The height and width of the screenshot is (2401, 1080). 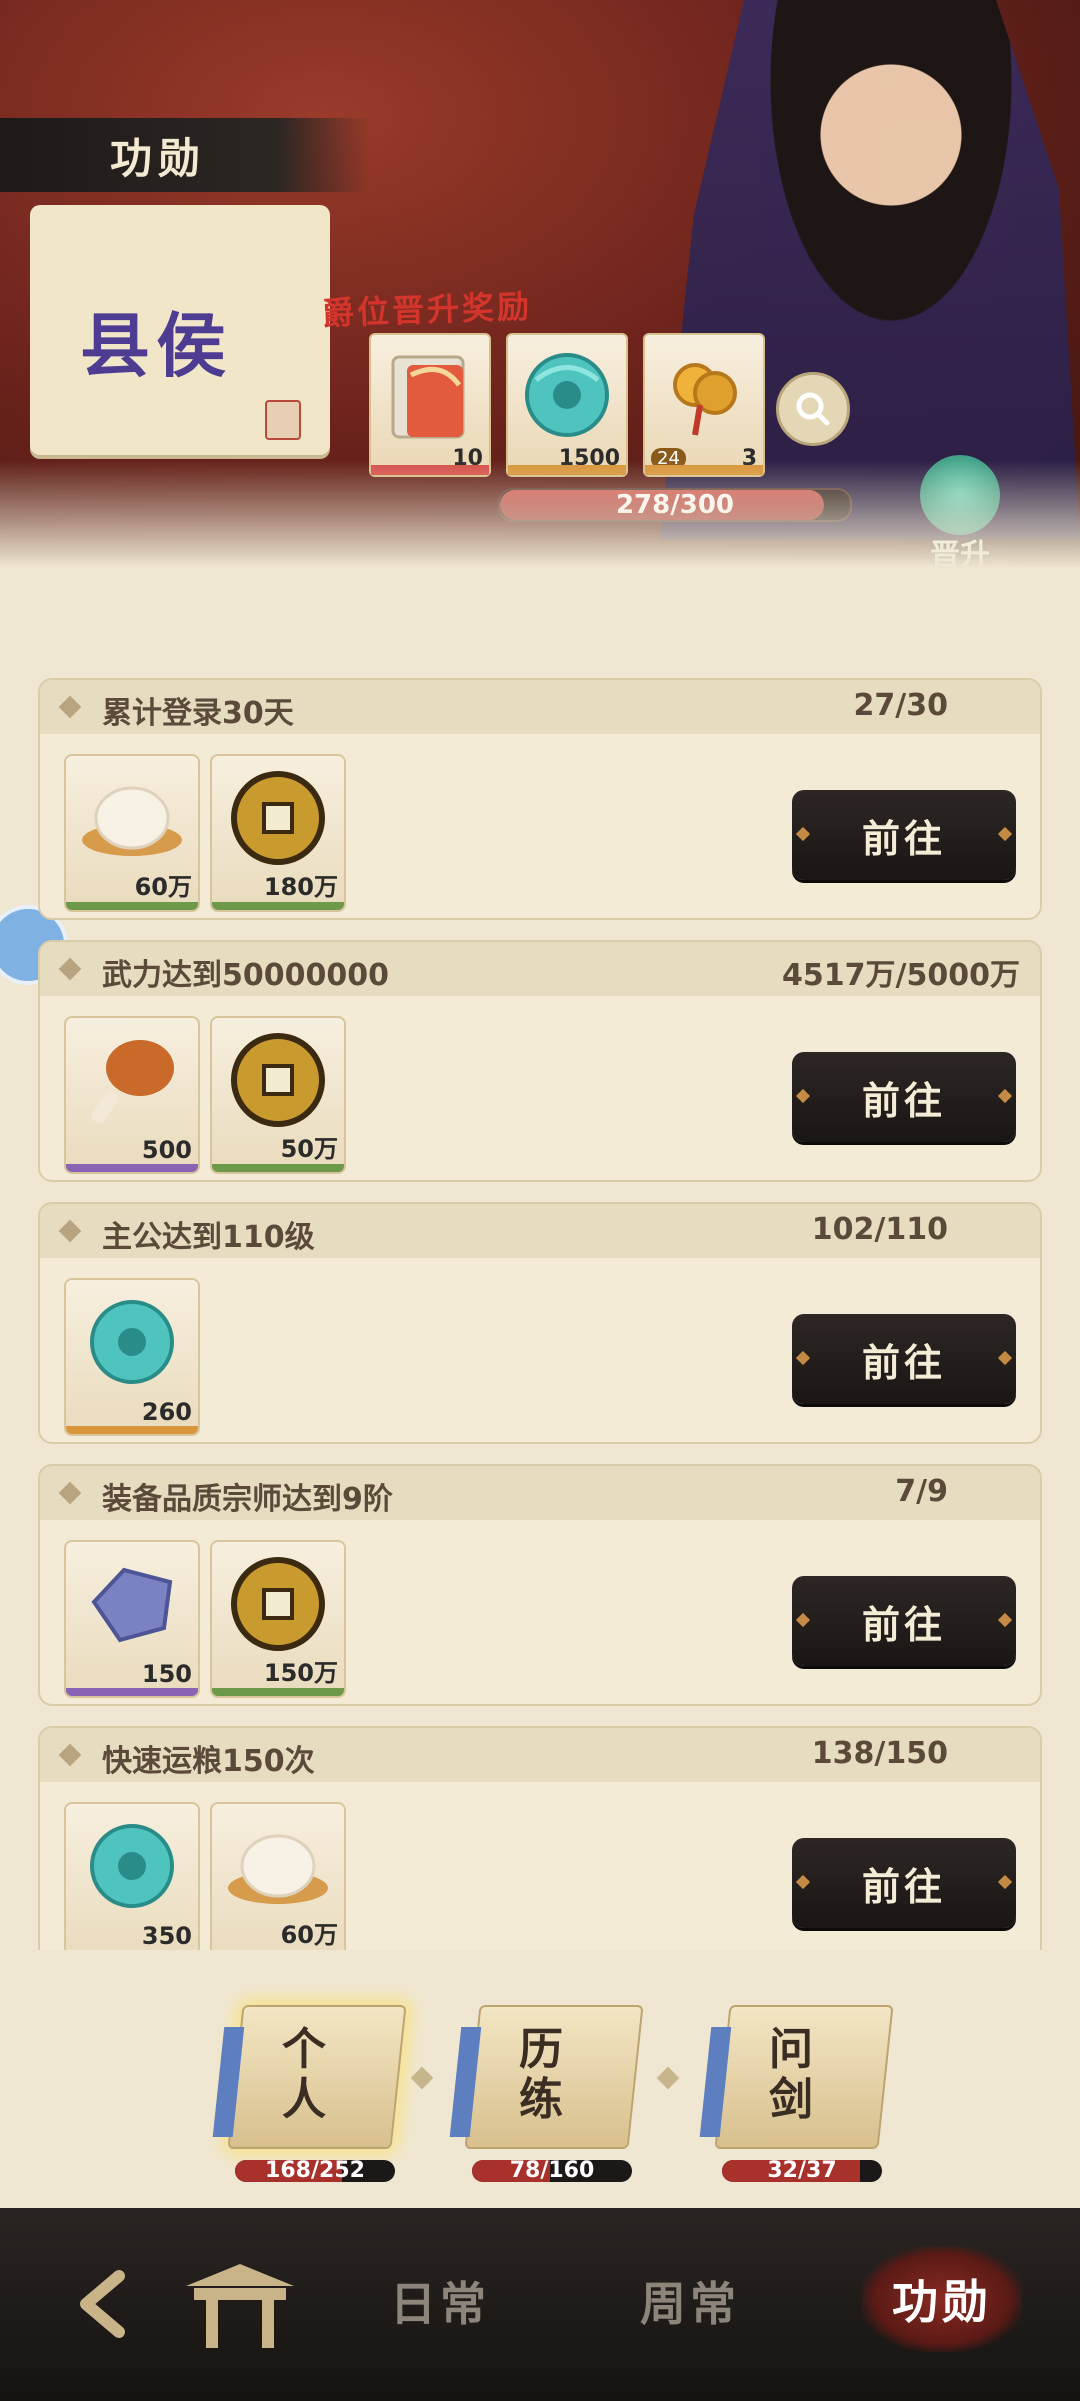 I want to click on reward-item: 500, so click(x=132, y=1095).